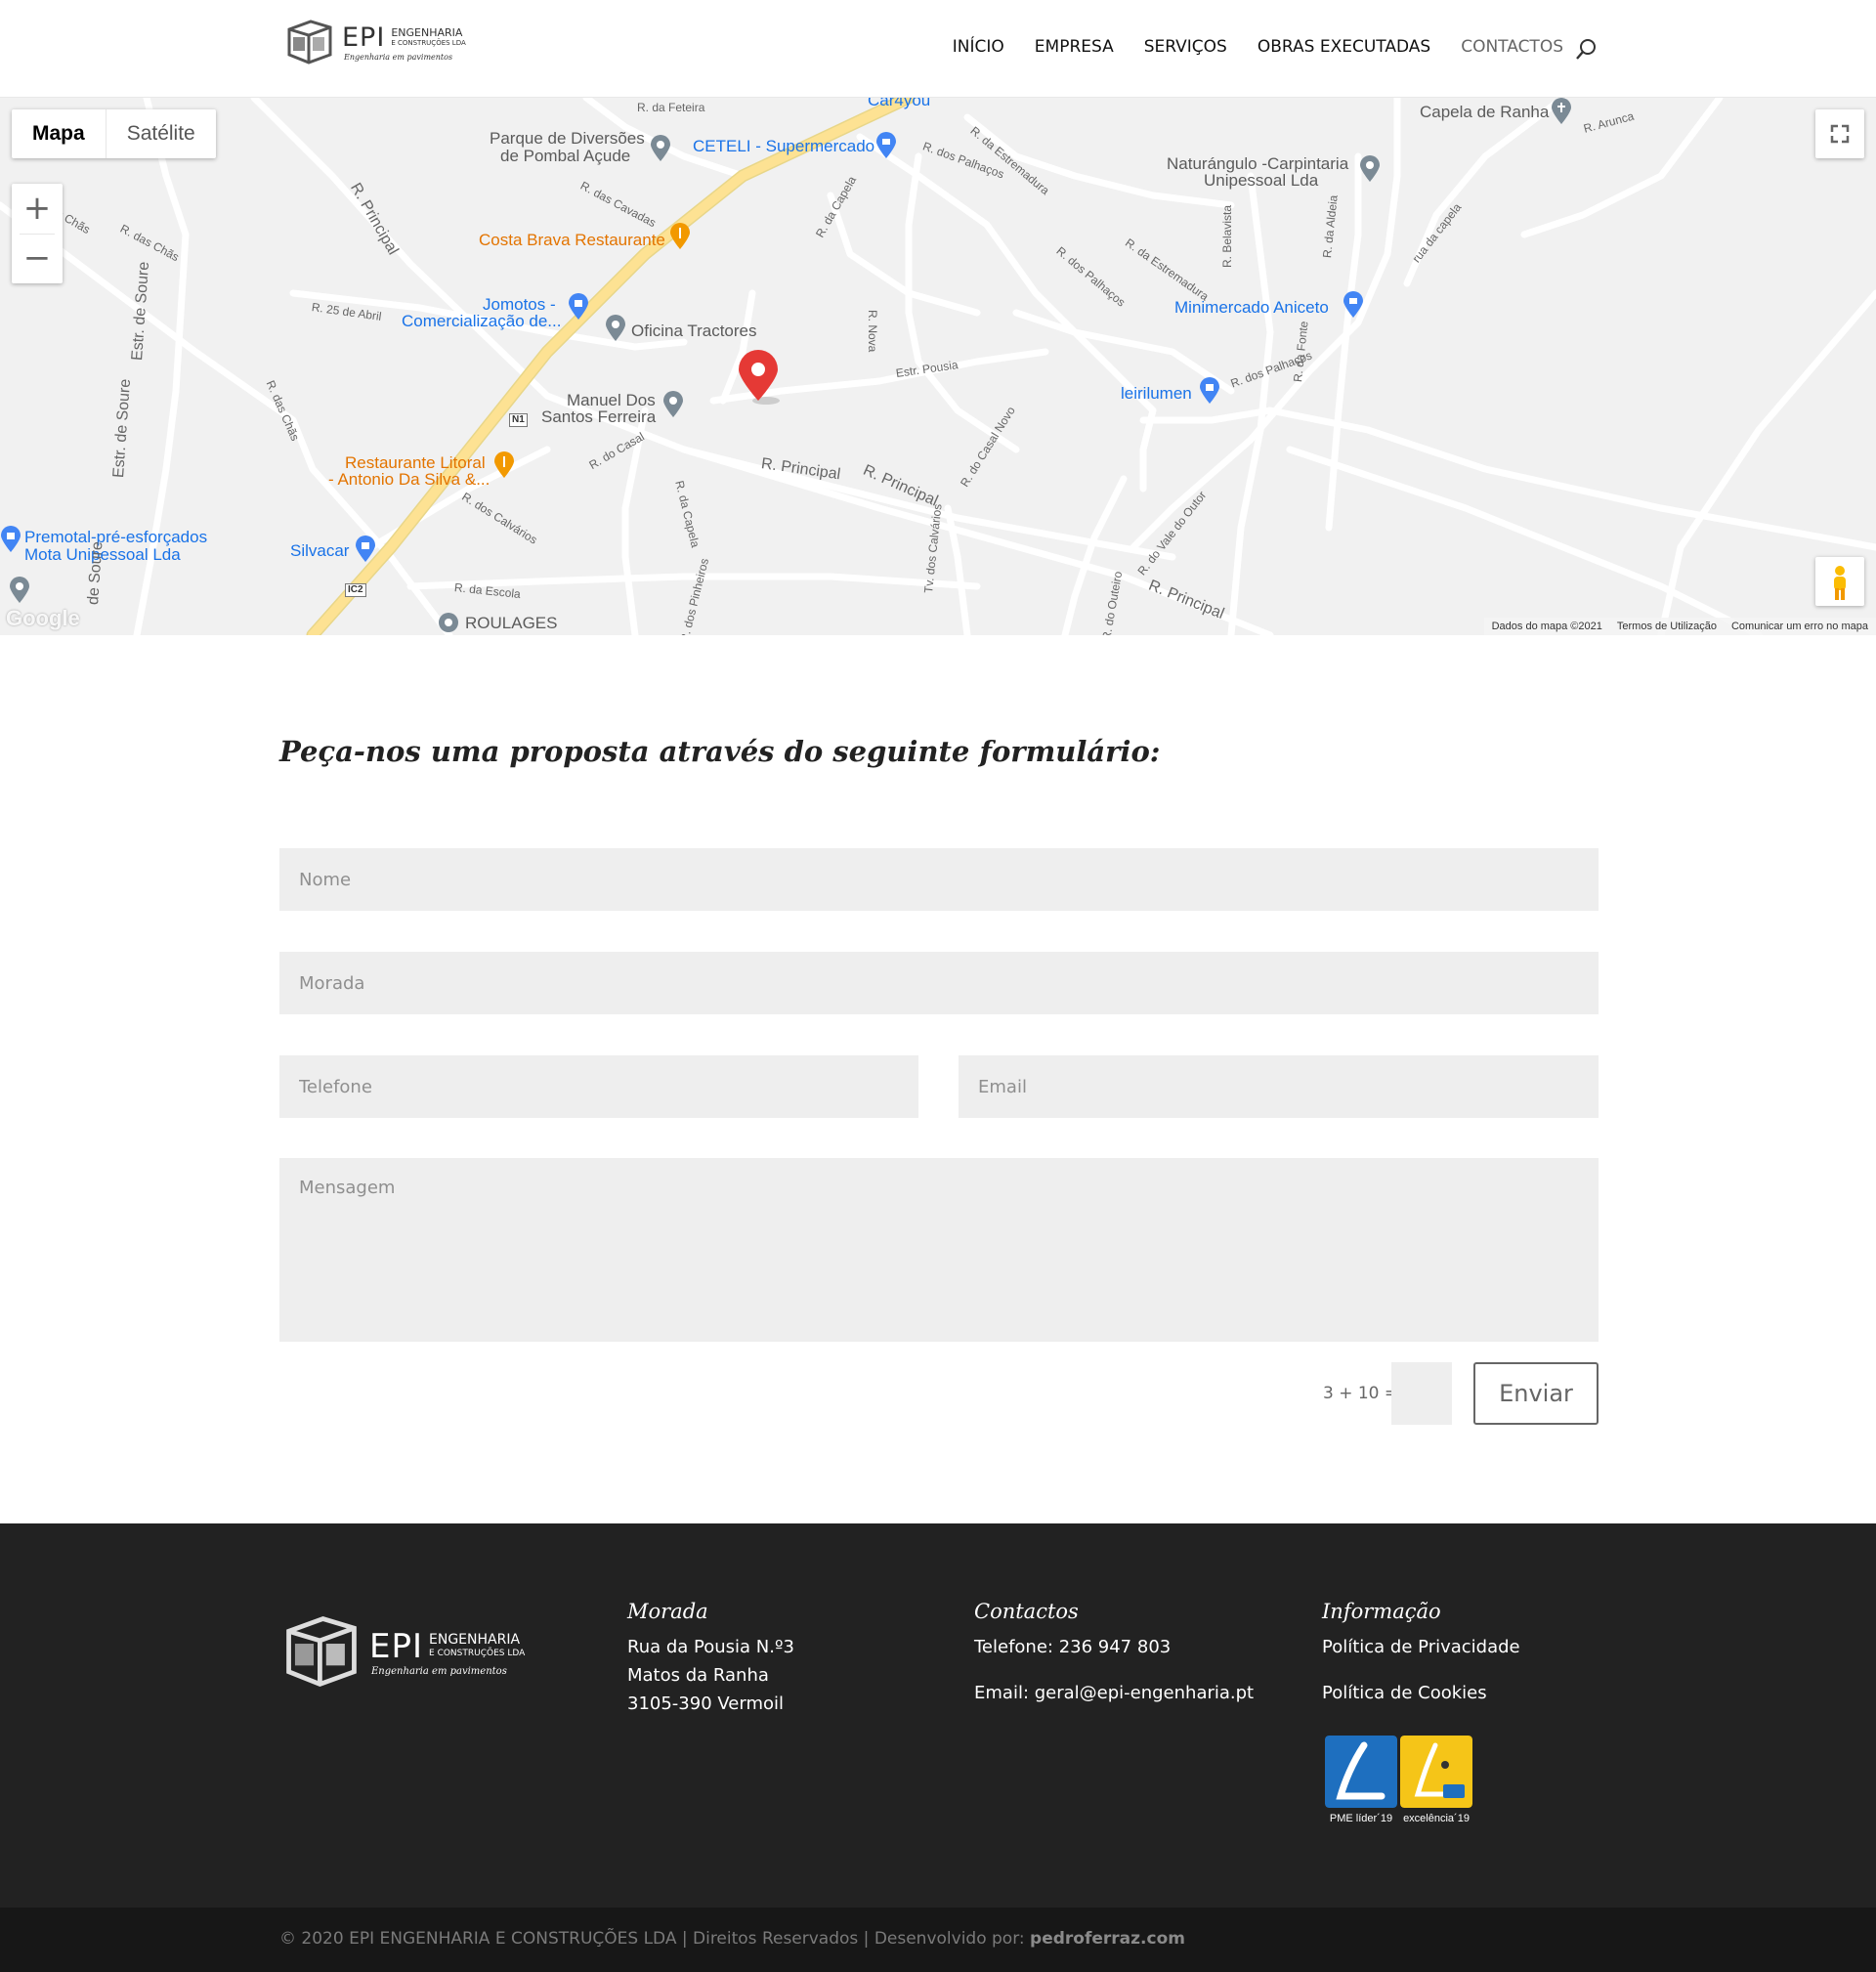 The height and width of the screenshot is (1972, 1876). I want to click on pme-excelencia-badge: excelência´19, so click(1436, 1780).